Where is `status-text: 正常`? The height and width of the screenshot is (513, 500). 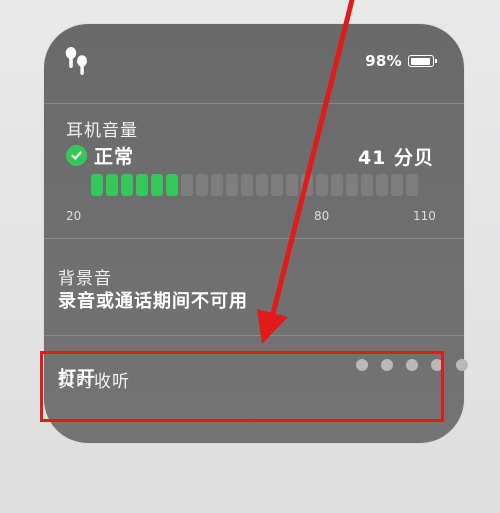
status-text: 正常 is located at coordinates (114, 157).